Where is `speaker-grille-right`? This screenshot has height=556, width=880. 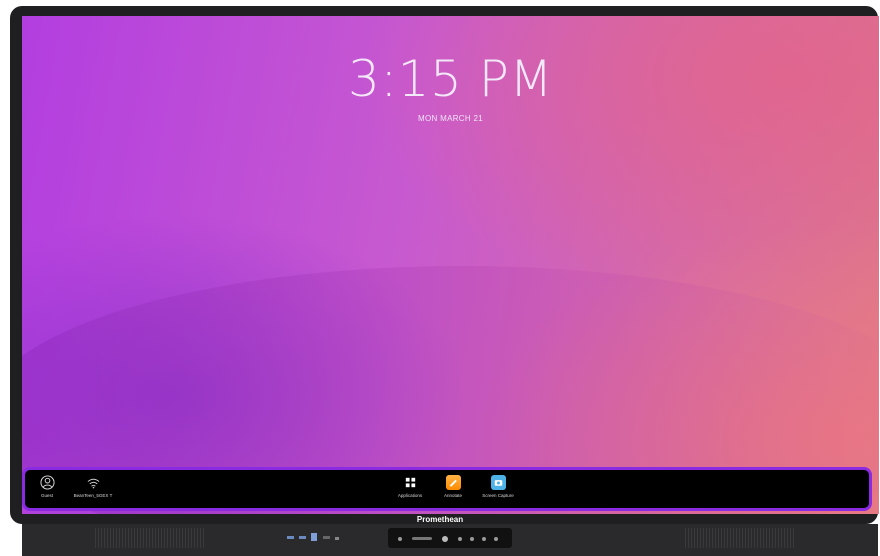
speaker-grille-right is located at coordinates (740, 538).